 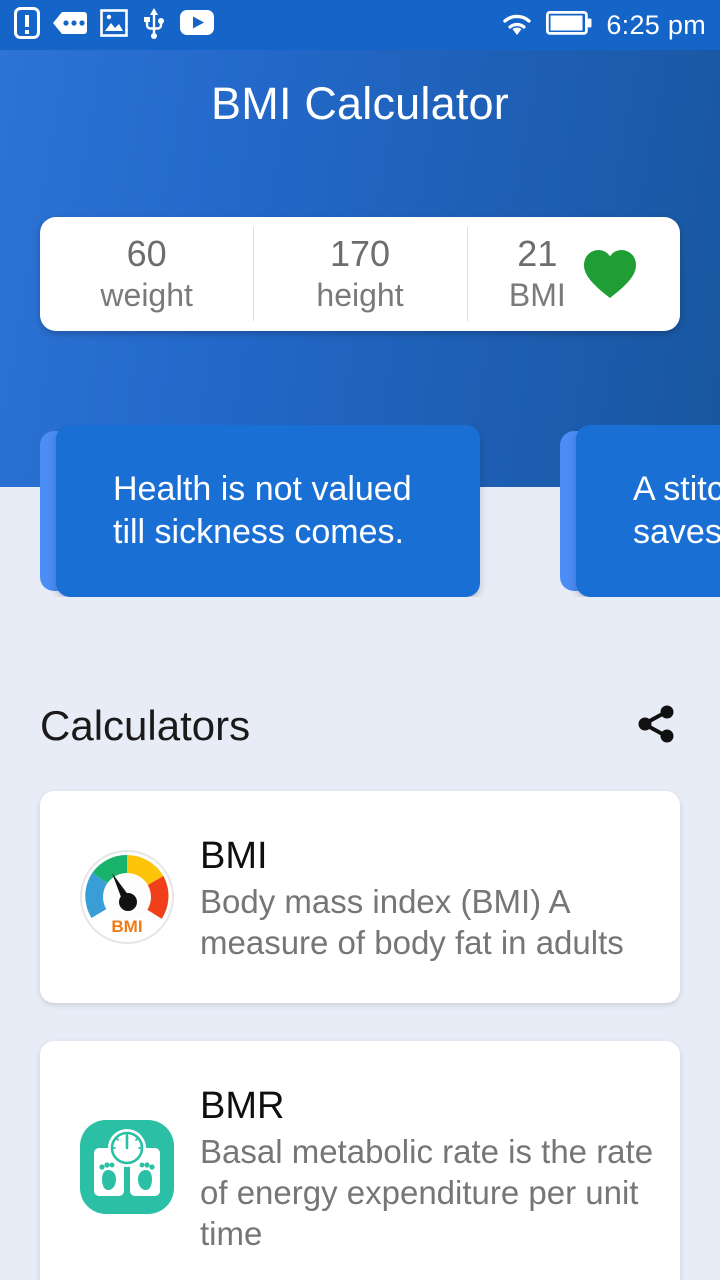 What do you see at coordinates (360, 253) in the screenshot?
I see `stat-height-value: 170` at bounding box center [360, 253].